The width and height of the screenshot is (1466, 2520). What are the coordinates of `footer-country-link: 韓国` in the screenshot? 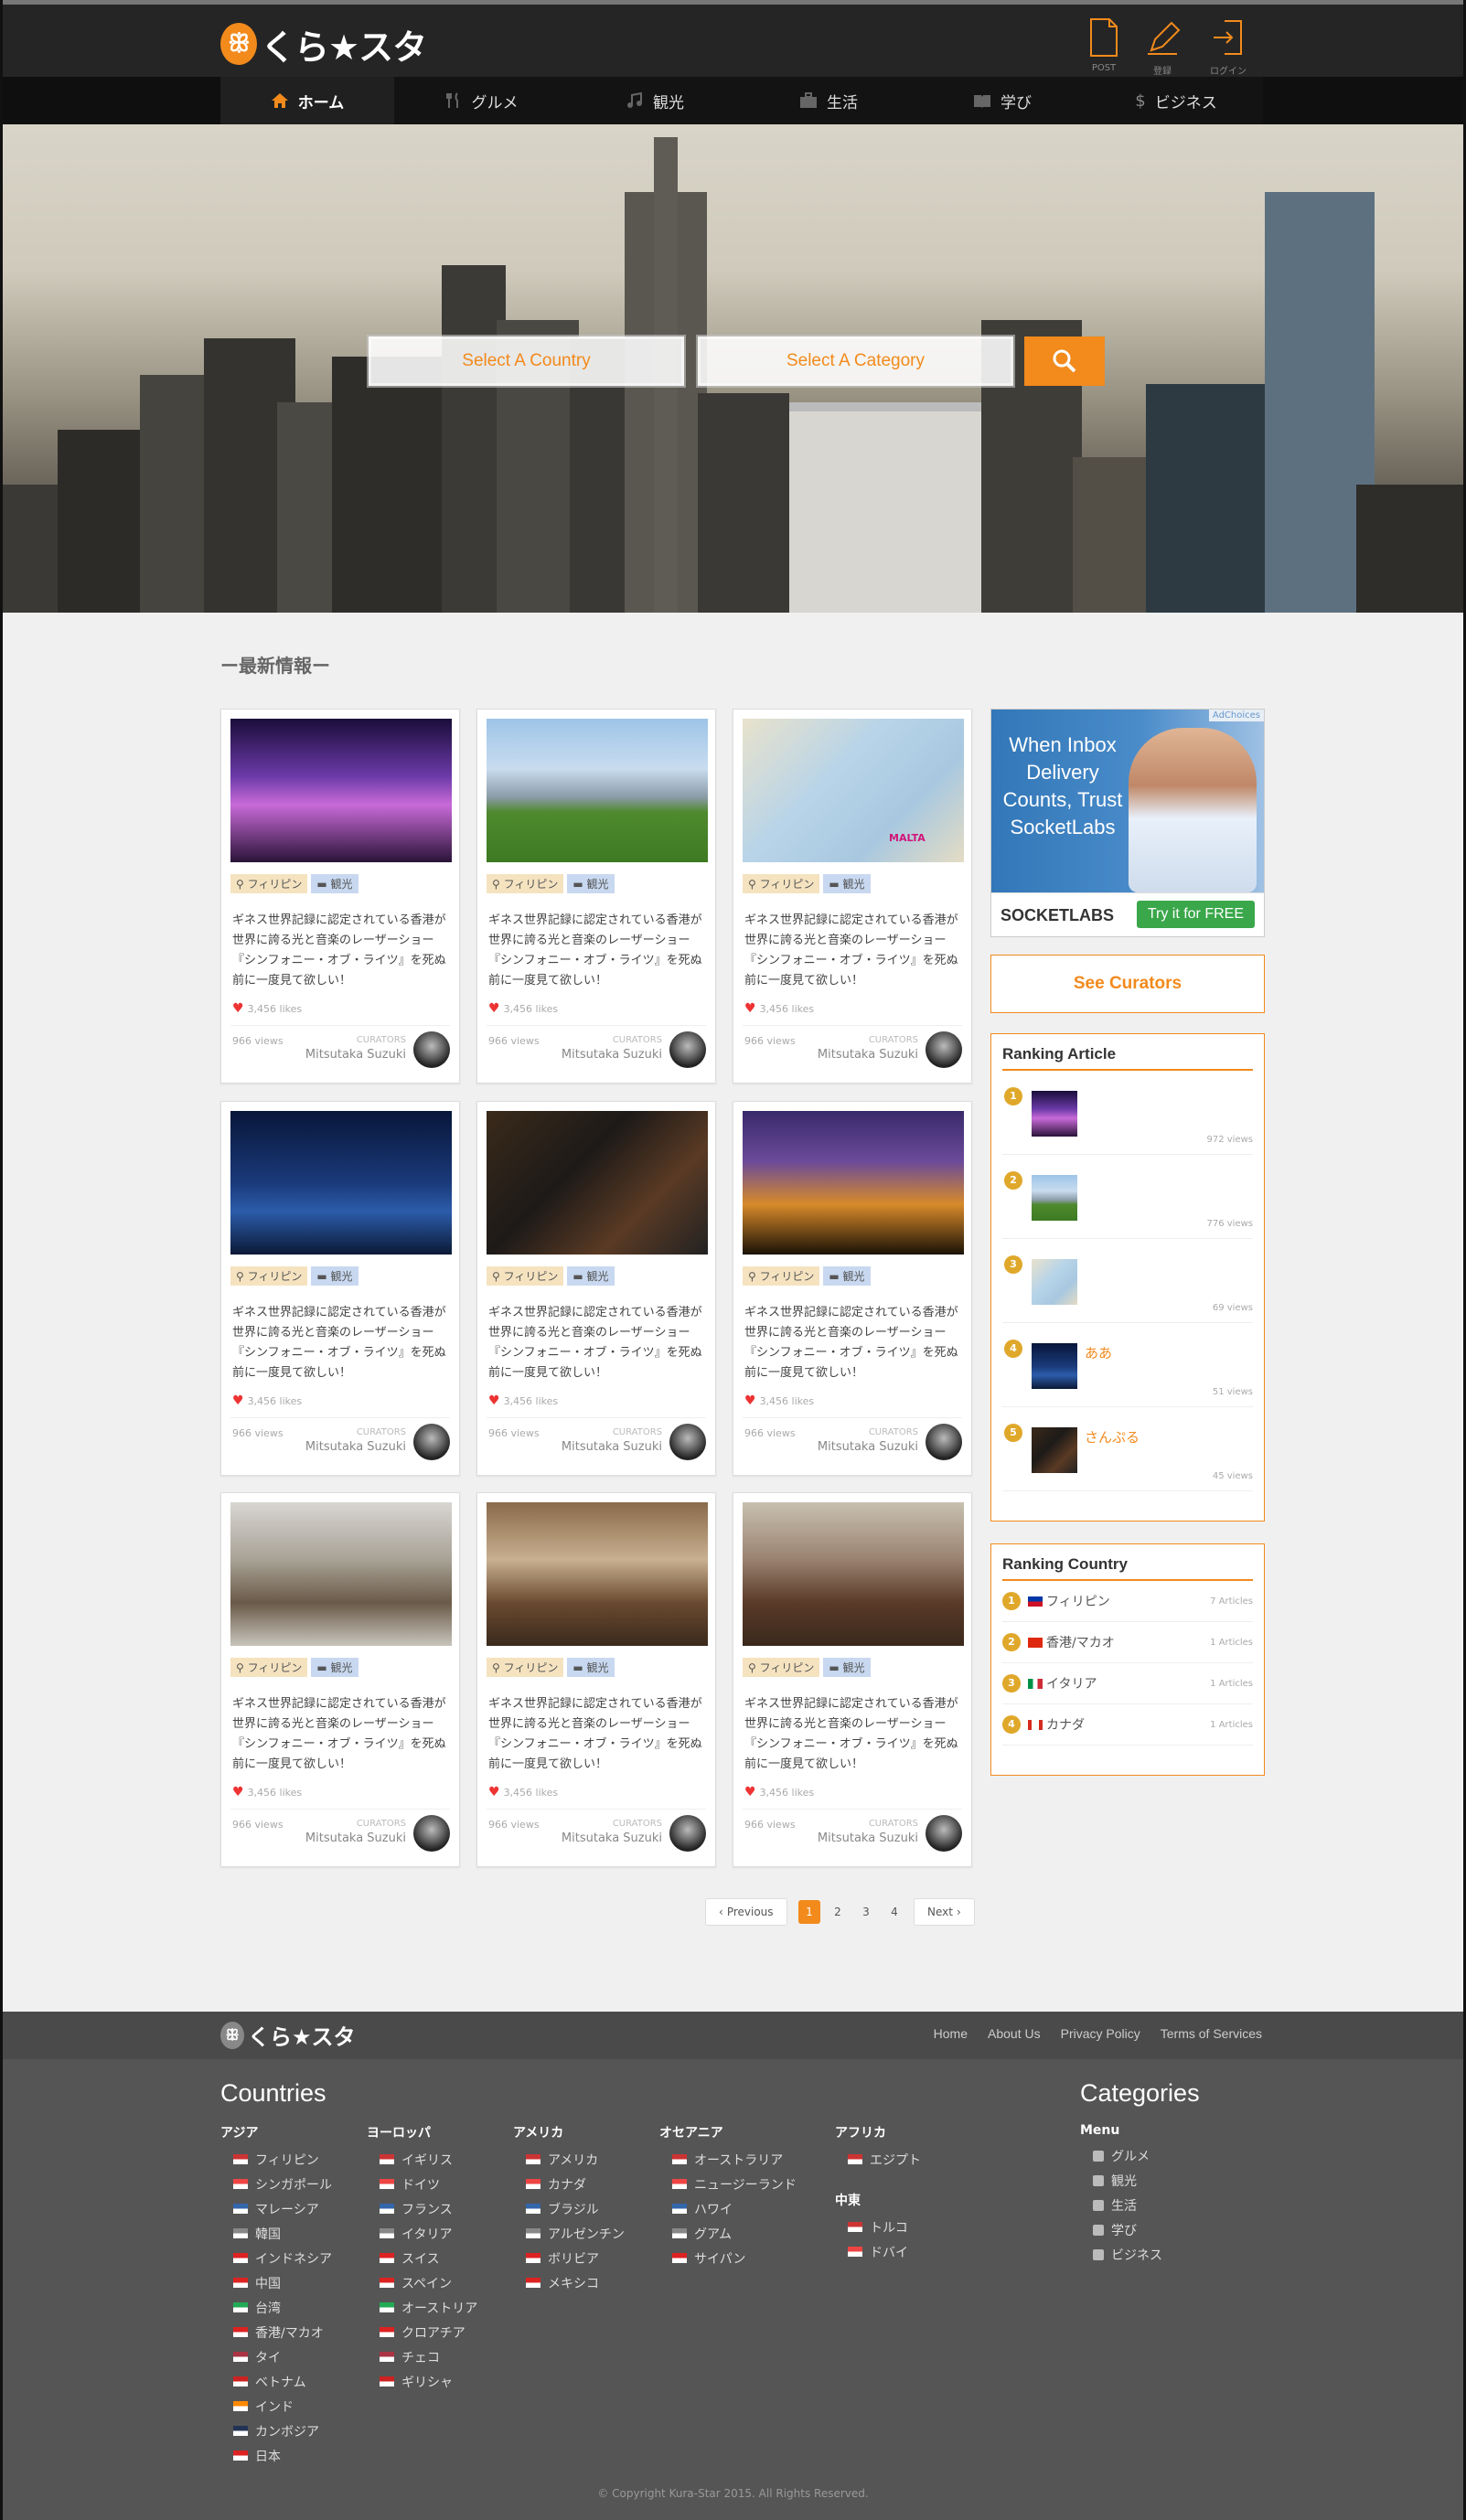 It's located at (276, 2233).